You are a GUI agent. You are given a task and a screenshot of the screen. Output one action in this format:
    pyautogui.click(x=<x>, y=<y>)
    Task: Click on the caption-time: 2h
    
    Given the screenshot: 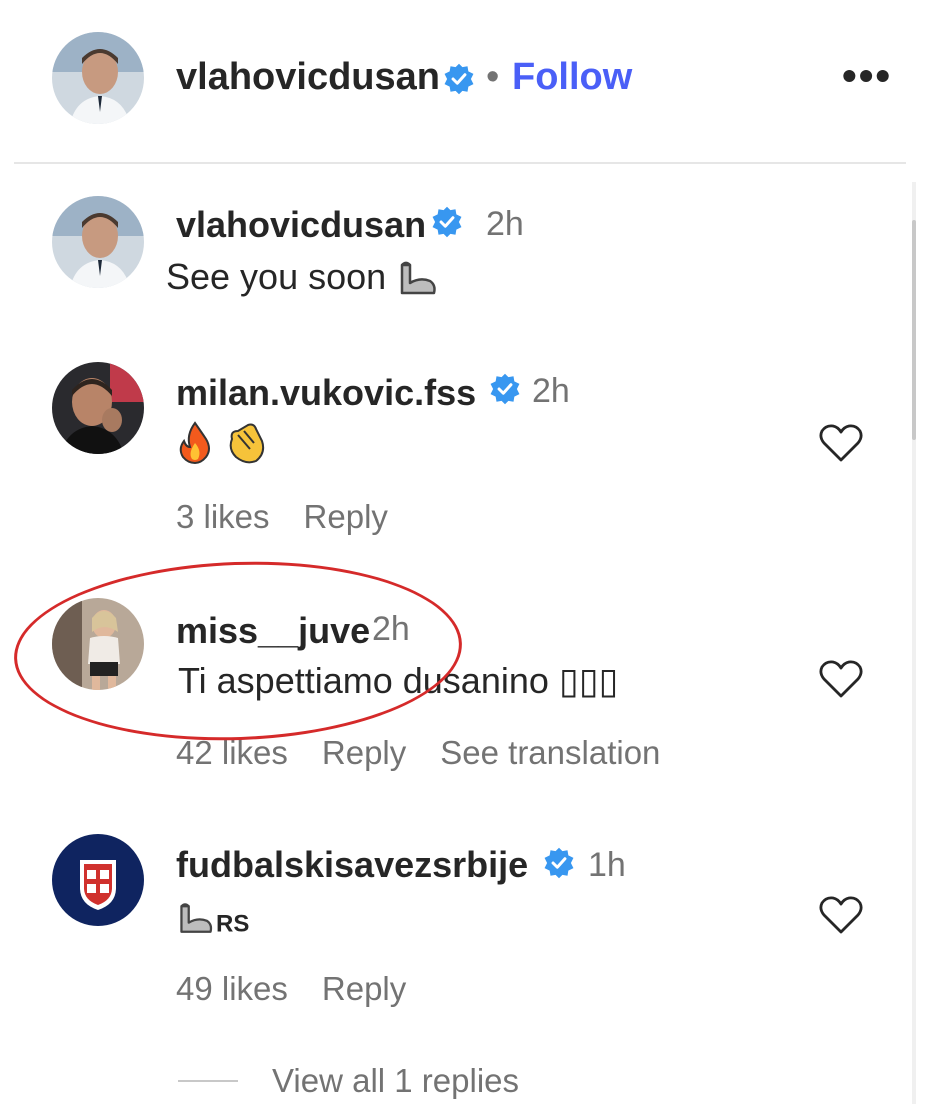 What is the action you would take?
    pyautogui.click(x=505, y=224)
    